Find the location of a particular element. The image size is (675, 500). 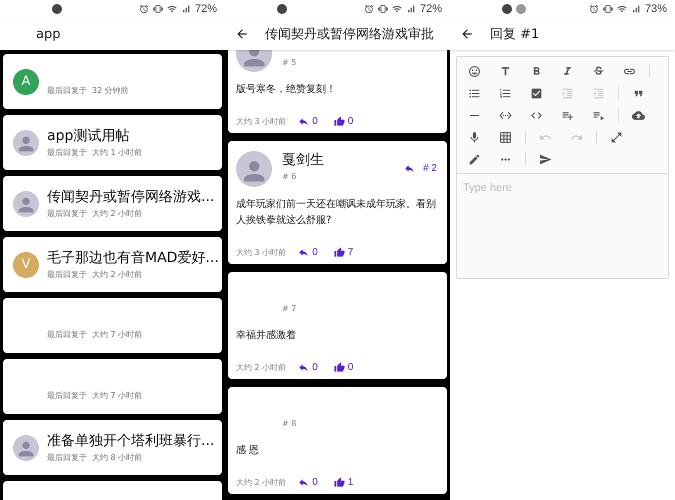

topic-card: V 毛子那边也有音MAD爱好... 最后回复于 大约 2 小时前 is located at coordinates (112, 264).